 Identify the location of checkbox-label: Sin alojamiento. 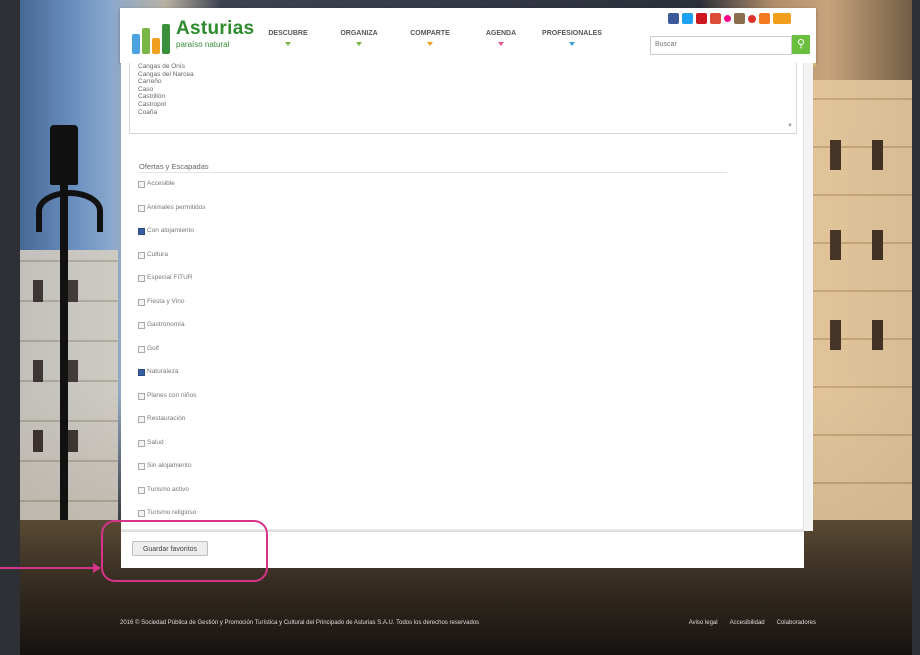
(169, 465).